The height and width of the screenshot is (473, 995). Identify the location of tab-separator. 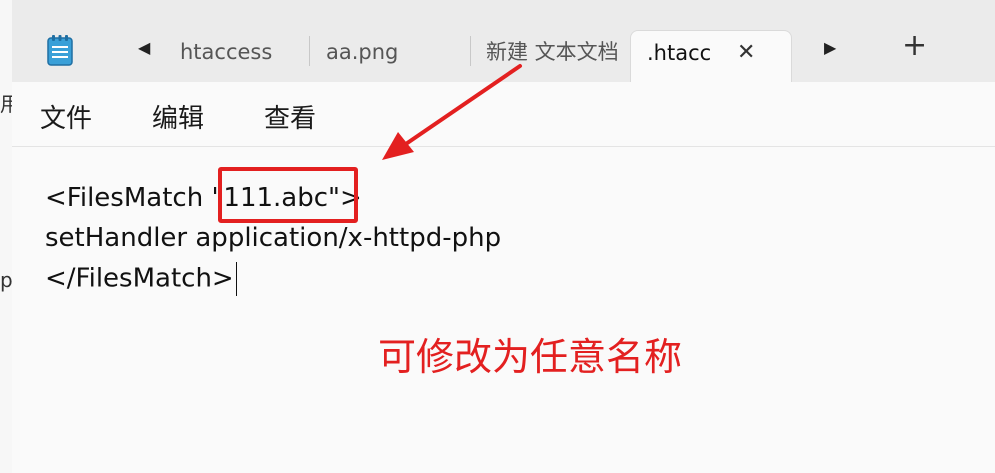
(309, 51).